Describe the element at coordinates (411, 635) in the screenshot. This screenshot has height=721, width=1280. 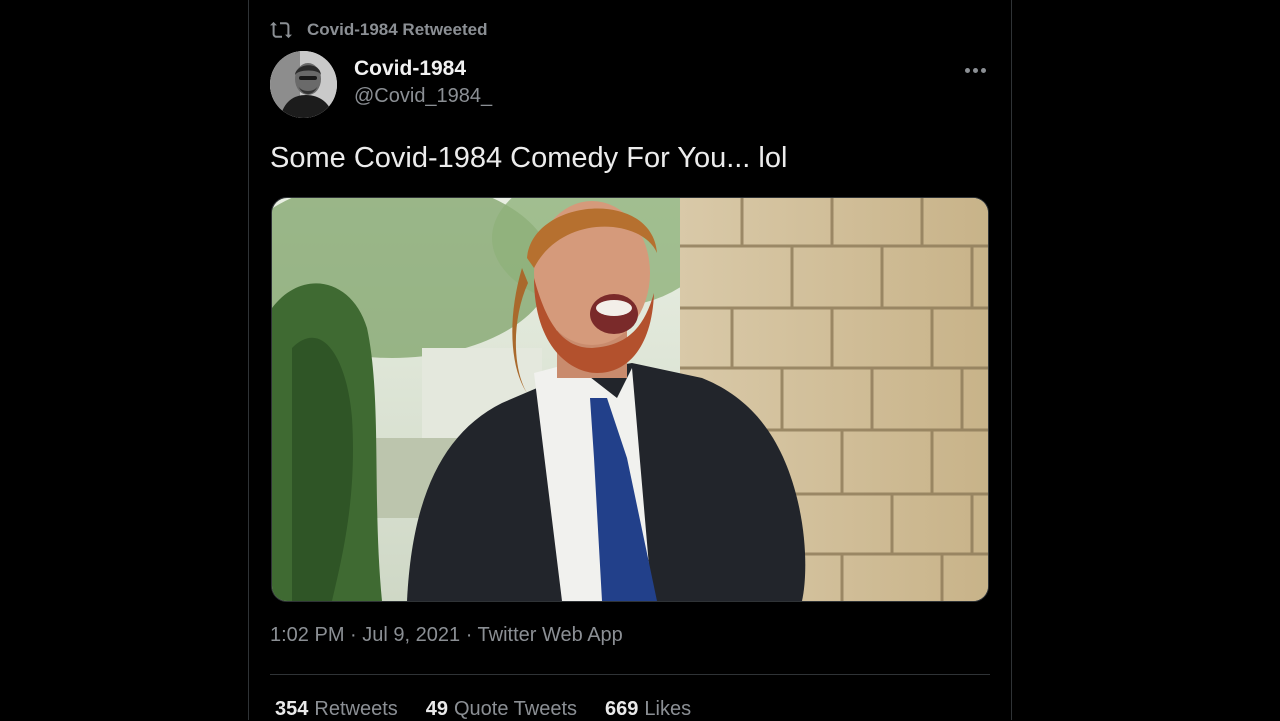
I see `tweet-date: Jul 9, 2021` at that location.